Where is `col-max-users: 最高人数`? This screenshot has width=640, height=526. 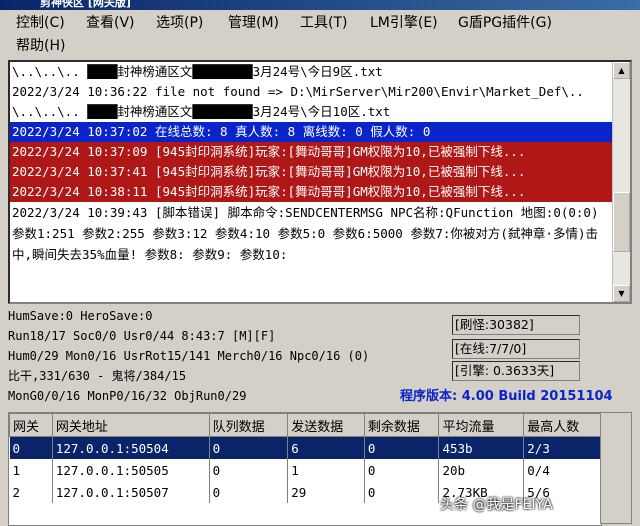
col-max-users: 最高人数 is located at coordinates (562, 425).